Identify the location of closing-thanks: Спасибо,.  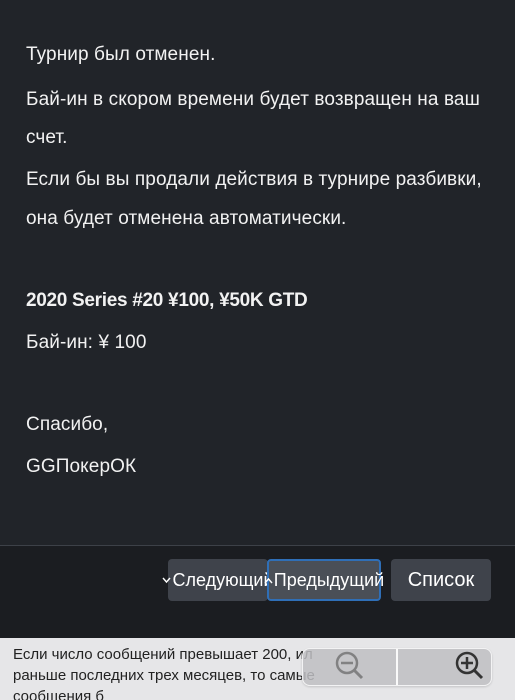
(67, 424).